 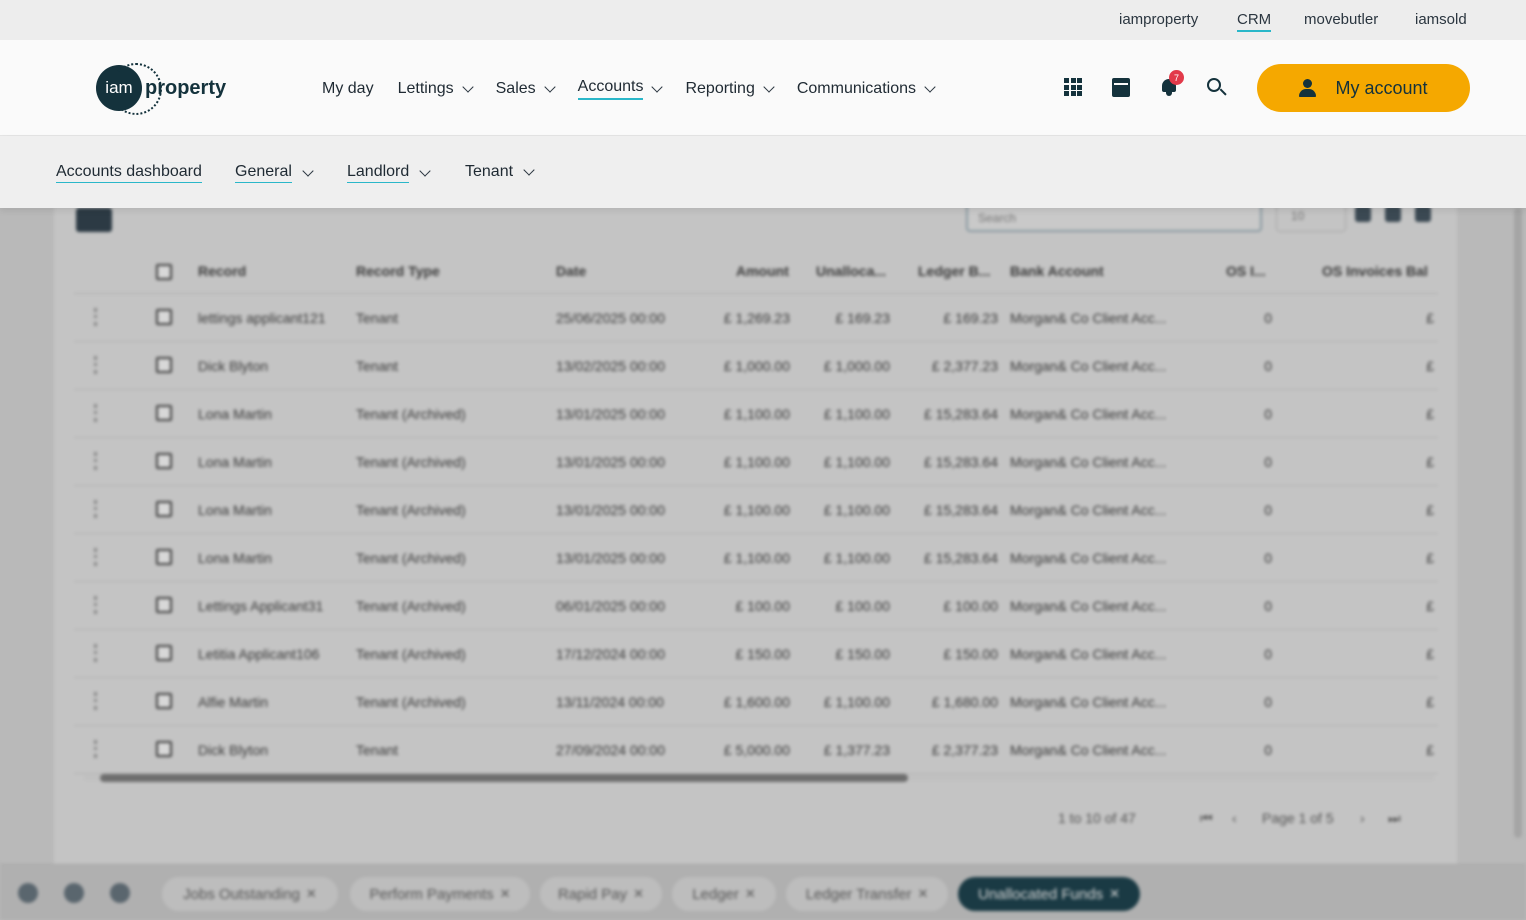 What do you see at coordinates (1217, 88) in the screenshot?
I see `search-icon` at bounding box center [1217, 88].